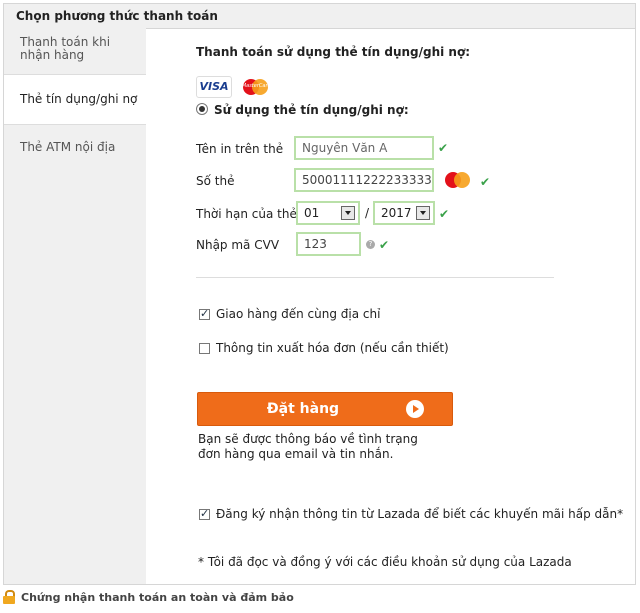 This screenshot has height=613, width=640. Describe the element at coordinates (238, 245) in the screenshot. I see `cvv-label: Nhập mã CVV` at that location.